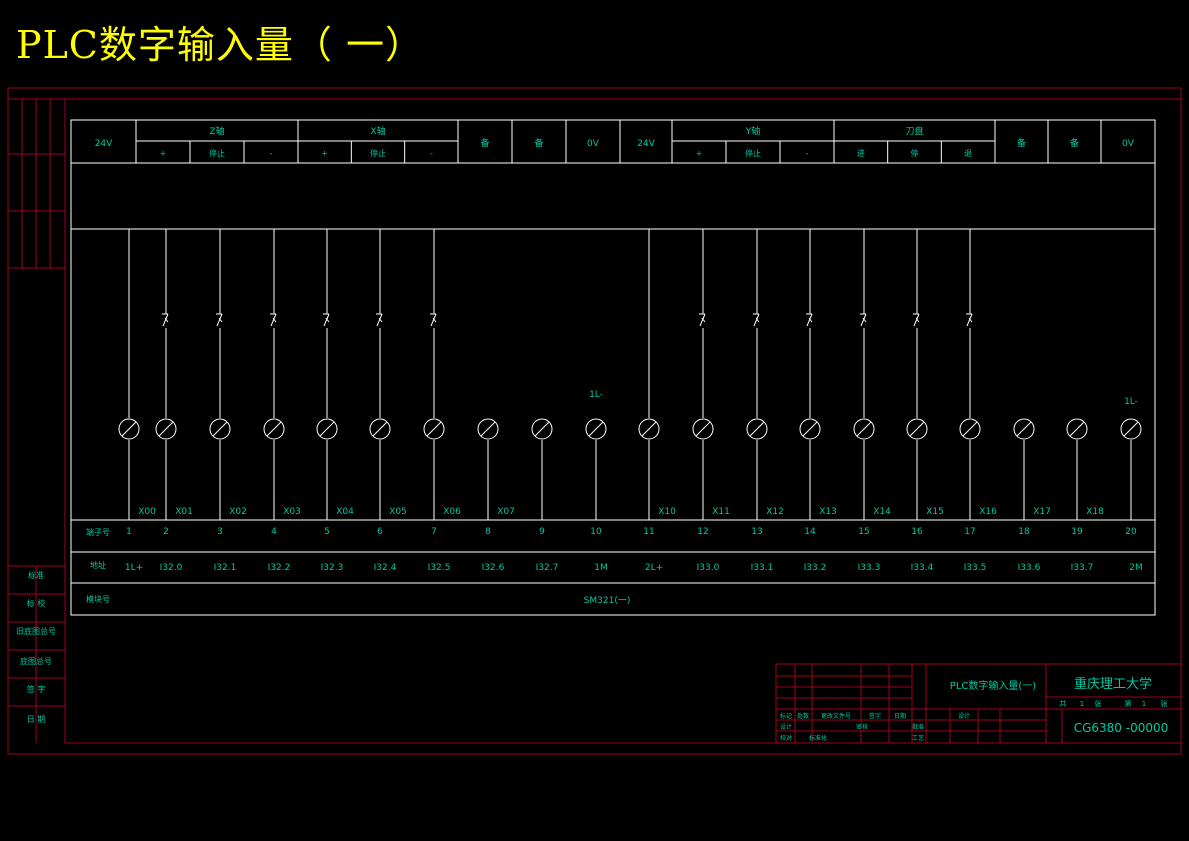  I want to click on terminal-number: 9, so click(542, 532).